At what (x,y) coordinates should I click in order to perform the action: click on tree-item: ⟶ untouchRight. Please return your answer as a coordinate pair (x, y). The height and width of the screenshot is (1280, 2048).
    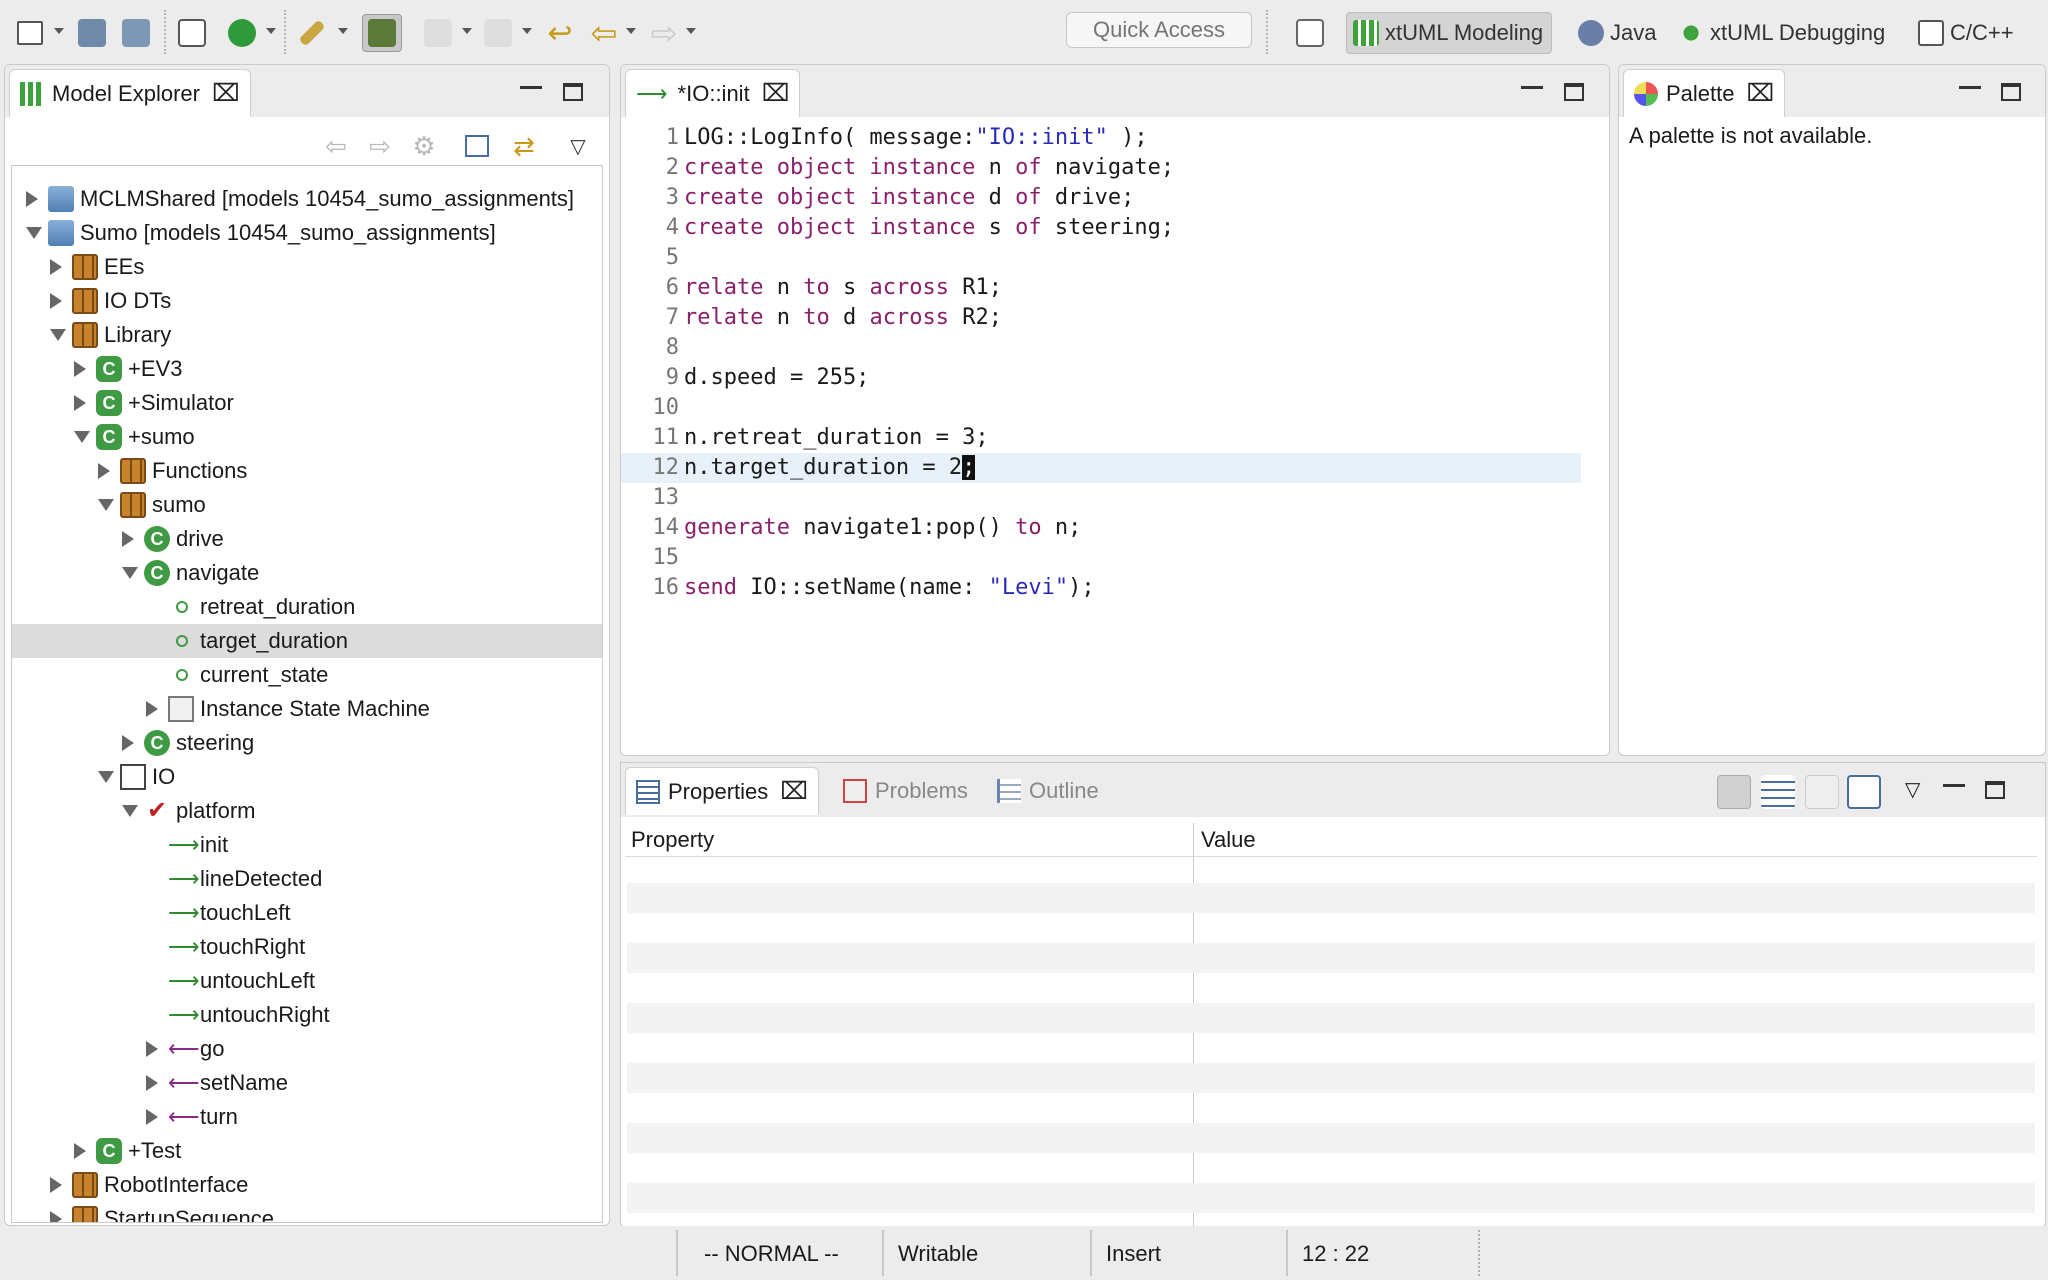
    Looking at the image, I should click on (307, 1015).